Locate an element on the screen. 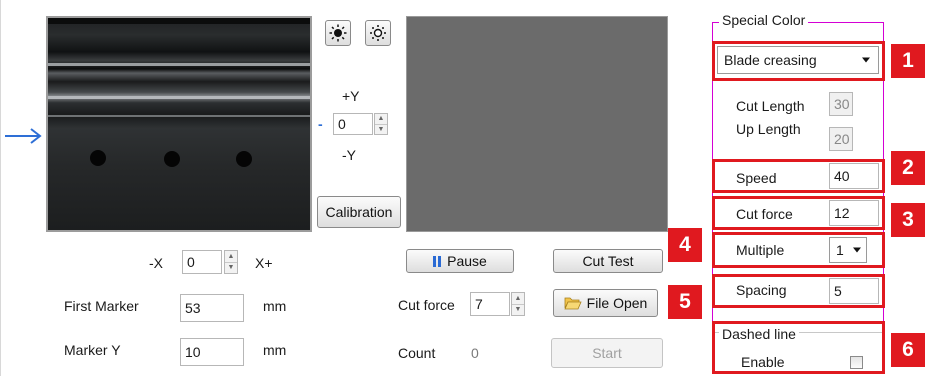  y-offset-spinner: ▲ ▼ is located at coordinates (381, 124).